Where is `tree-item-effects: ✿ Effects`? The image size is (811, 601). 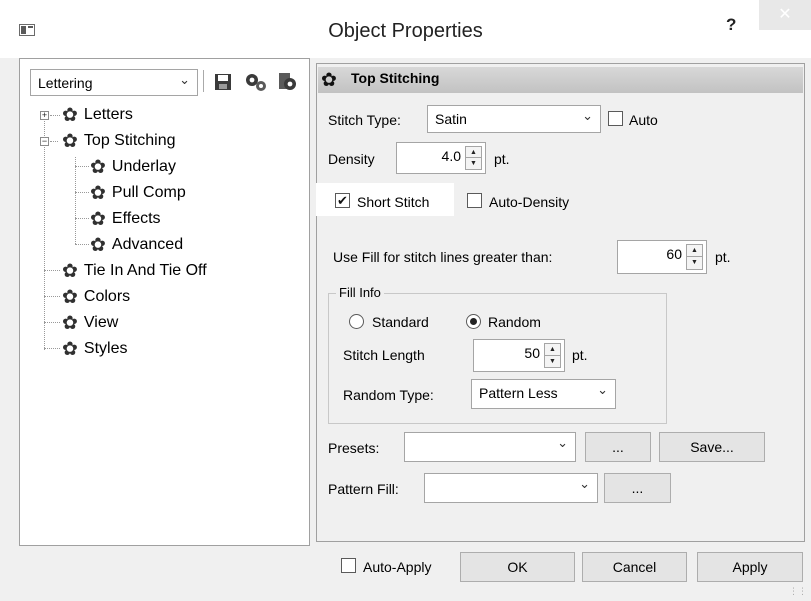
tree-item-effects: ✿ Effects is located at coordinates (125, 219).